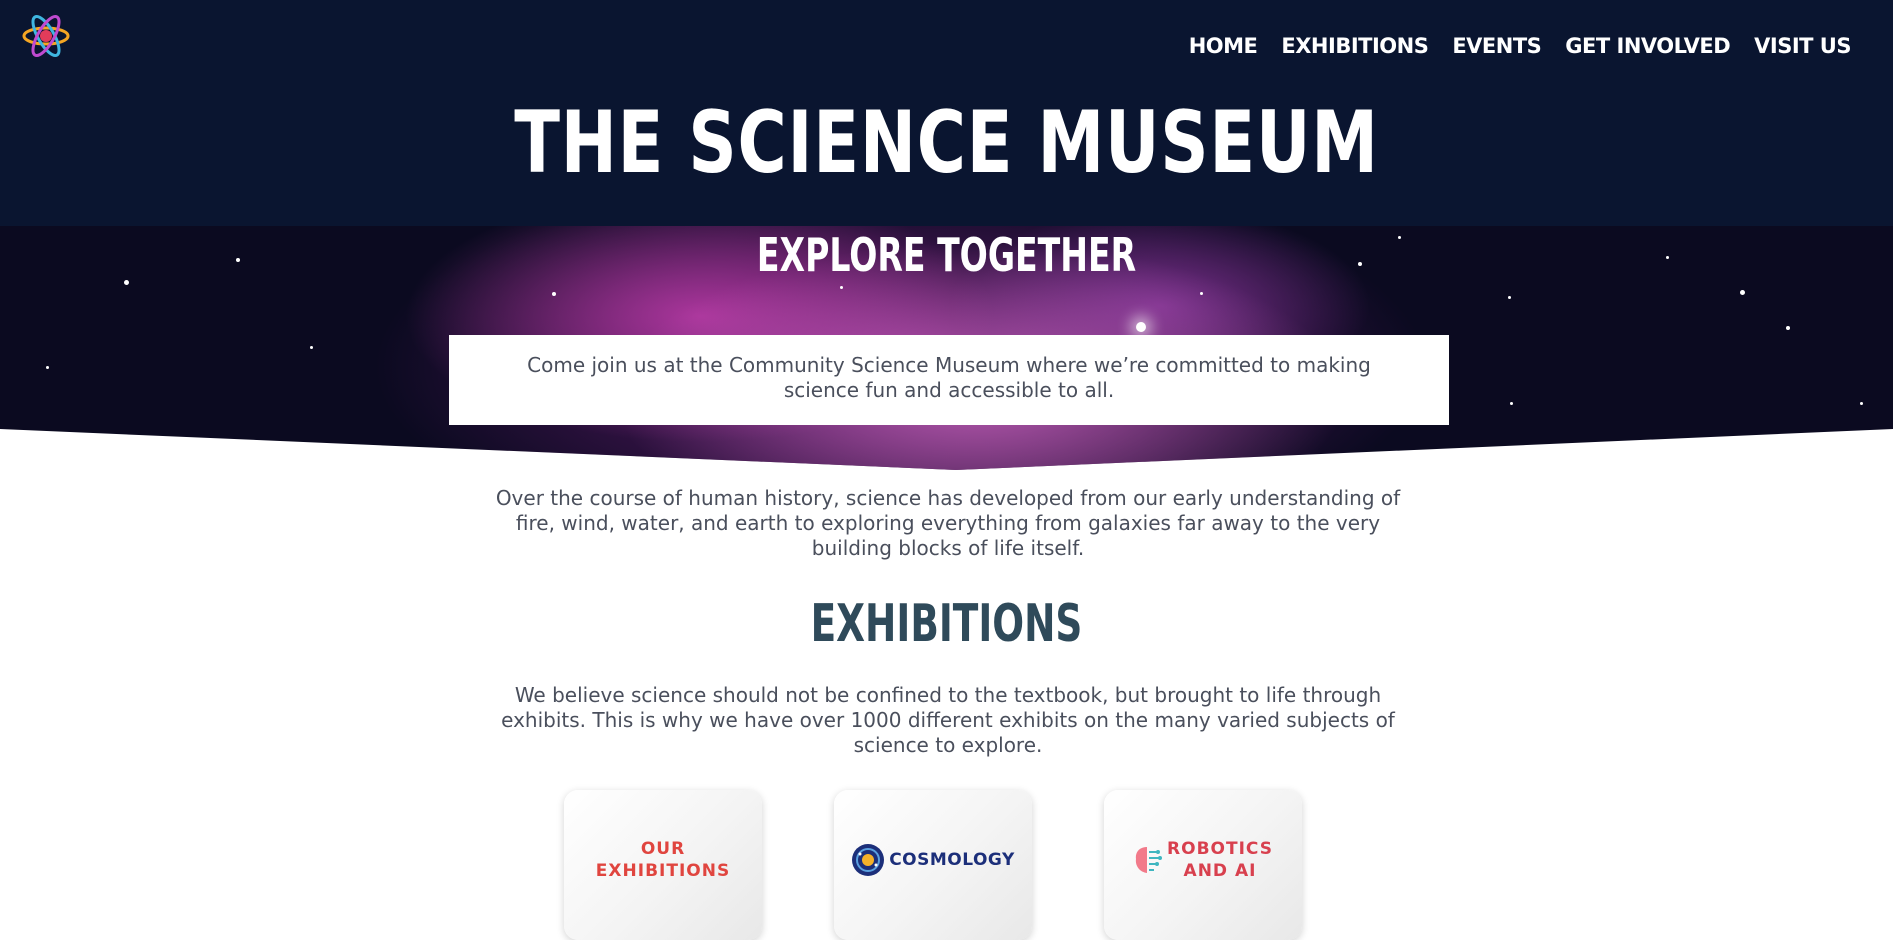 The image size is (1893, 940). What do you see at coordinates (946, 255) in the screenshot?
I see `hero-tagline: EXPLORE TOGETHER` at bounding box center [946, 255].